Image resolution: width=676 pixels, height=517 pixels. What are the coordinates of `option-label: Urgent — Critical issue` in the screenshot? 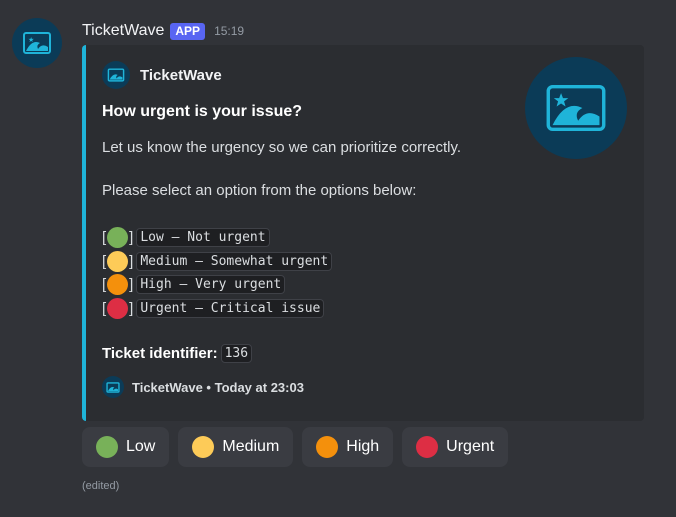 It's located at (230, 308).